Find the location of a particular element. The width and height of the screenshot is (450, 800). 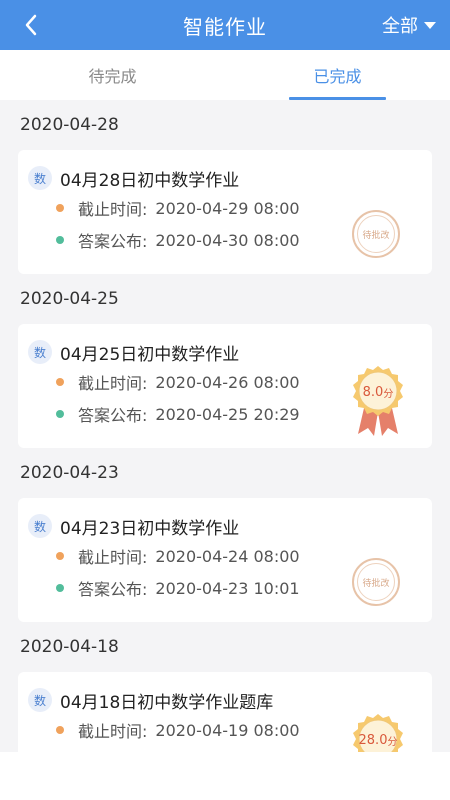

deadline-value: 2020-04-29 08:00 is located at coordinates (227, 208).